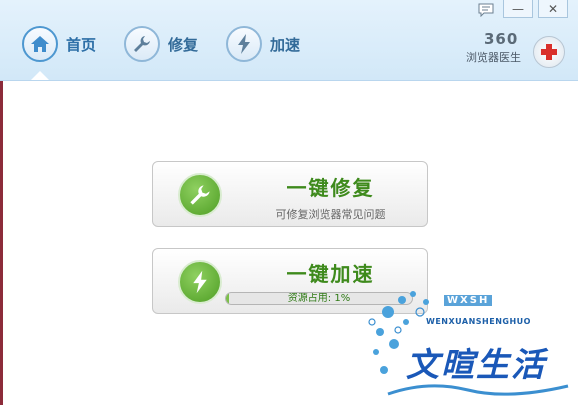  Describe the element at coordinates (486, 10) in the screenshot. I see `message-icon` at that location.